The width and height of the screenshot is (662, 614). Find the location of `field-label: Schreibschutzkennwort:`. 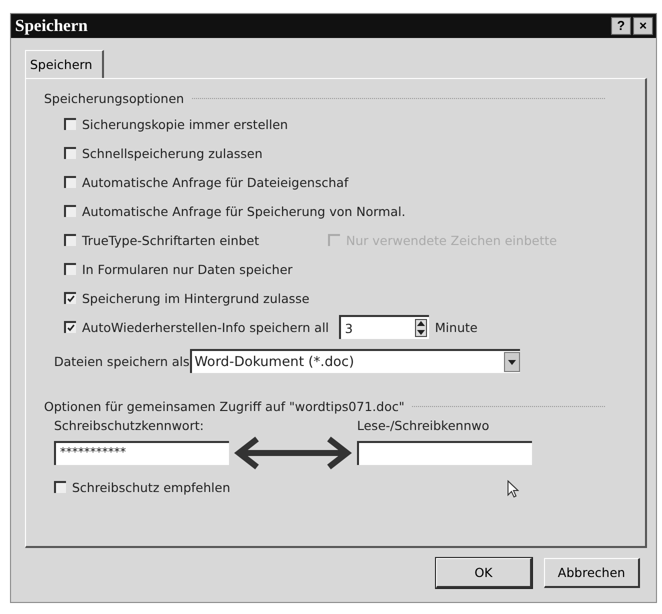

field-label: Schreibschutzkennwort: is located at coordinates (129, 425).